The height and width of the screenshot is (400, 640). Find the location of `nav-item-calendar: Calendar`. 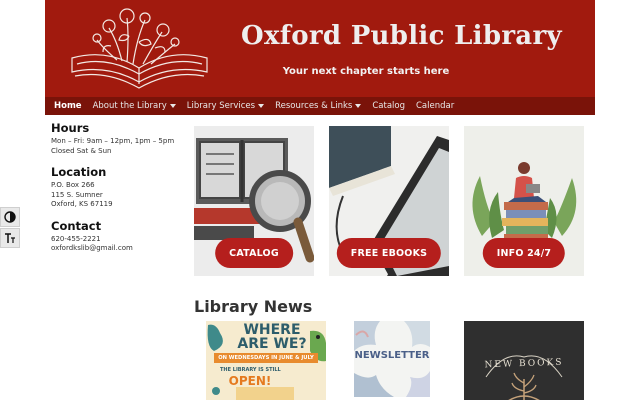

nav-item-calendar: Calendar is located at coordinates (435, 106).